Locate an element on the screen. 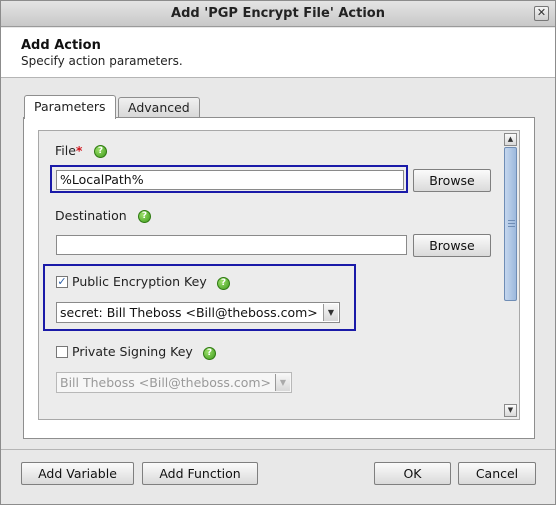  tab-parameters: Parameters is located at coordinates (70, 107).